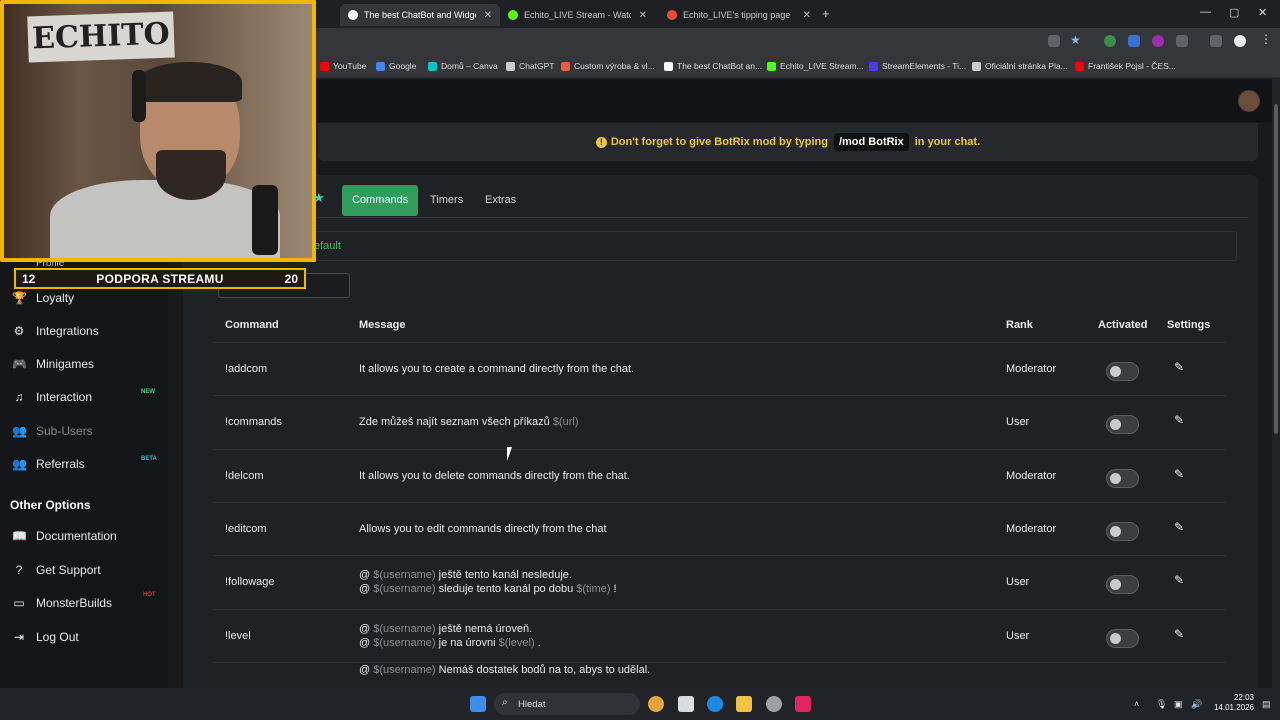 The height and width of the screenshot is (720, 1280). What do you see at coordinates (1266, 704) in the screenshot?
I see `notifications-icon: ▤` at bounding box center [1266, 704].